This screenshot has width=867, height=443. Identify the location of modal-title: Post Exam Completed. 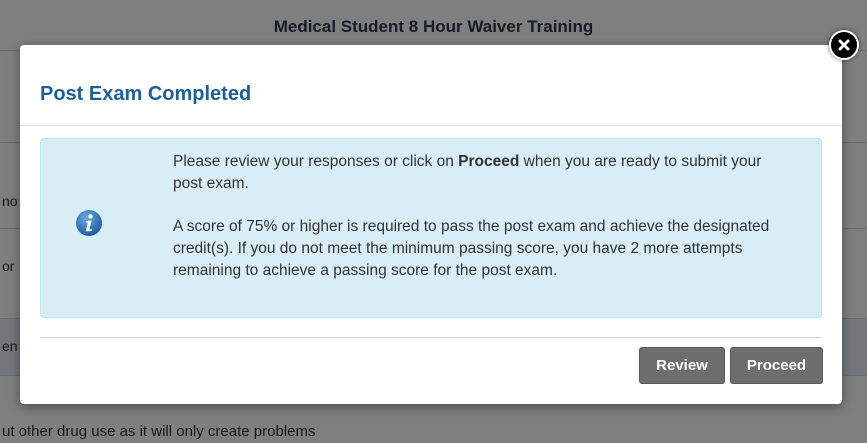
(146, 94).